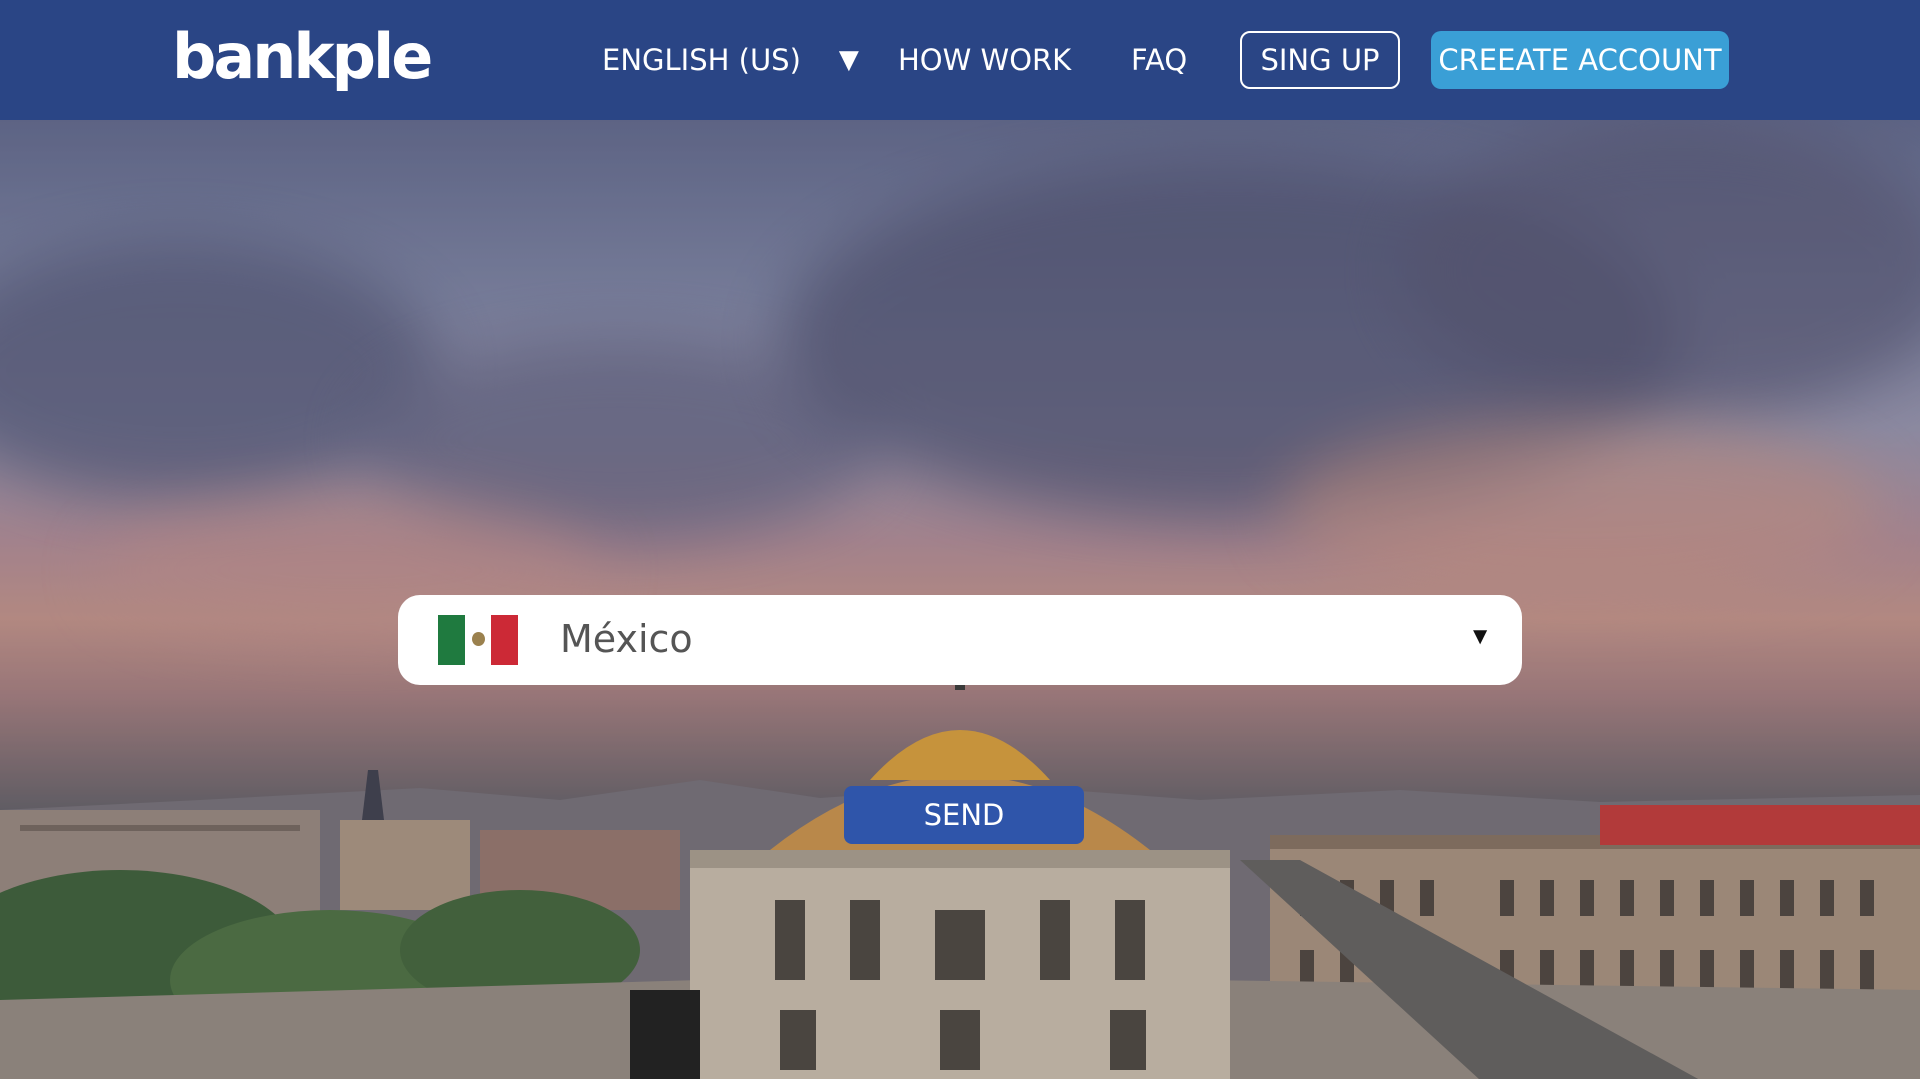 Image resolution: width=1920 pixels, height=1079 pixels. I want to click on selected-country: México, so click(626, 639).